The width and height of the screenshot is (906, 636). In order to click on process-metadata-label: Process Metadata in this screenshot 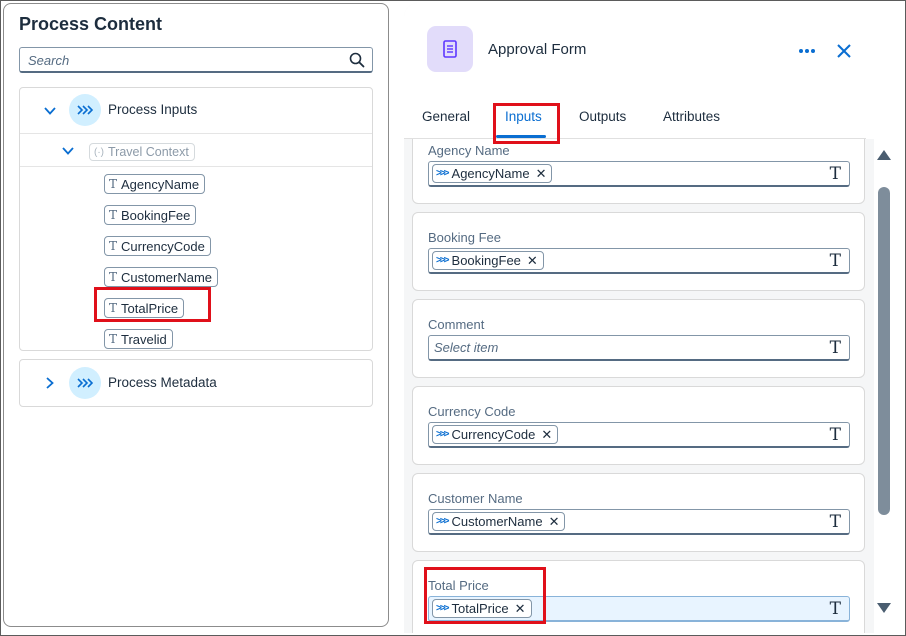, I will do `click(162, 382)`.